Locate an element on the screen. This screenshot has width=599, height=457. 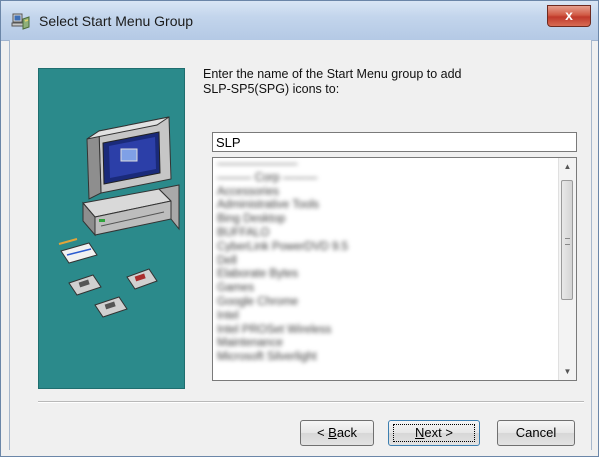
scroll-up-arrow-icon: ▲ is located at coordinates (567, 166).